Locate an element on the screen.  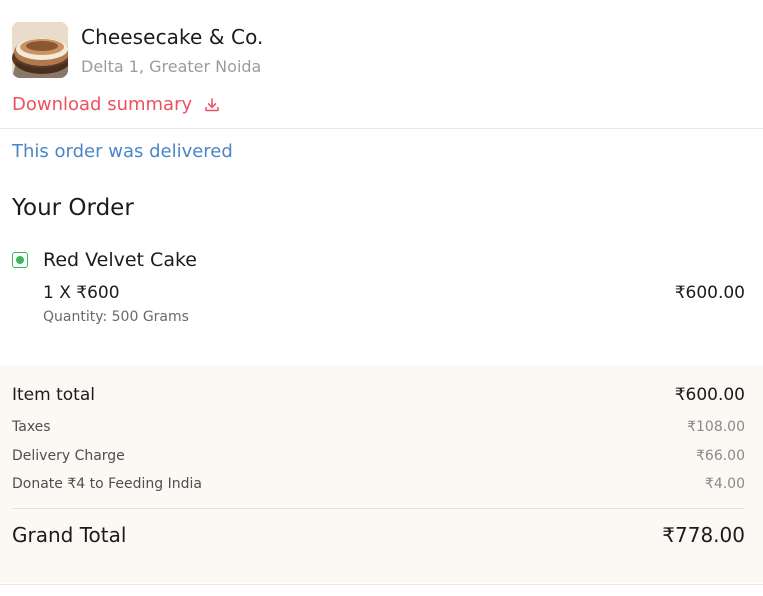
cheesecake-photo is located at coordinates (40, 50).